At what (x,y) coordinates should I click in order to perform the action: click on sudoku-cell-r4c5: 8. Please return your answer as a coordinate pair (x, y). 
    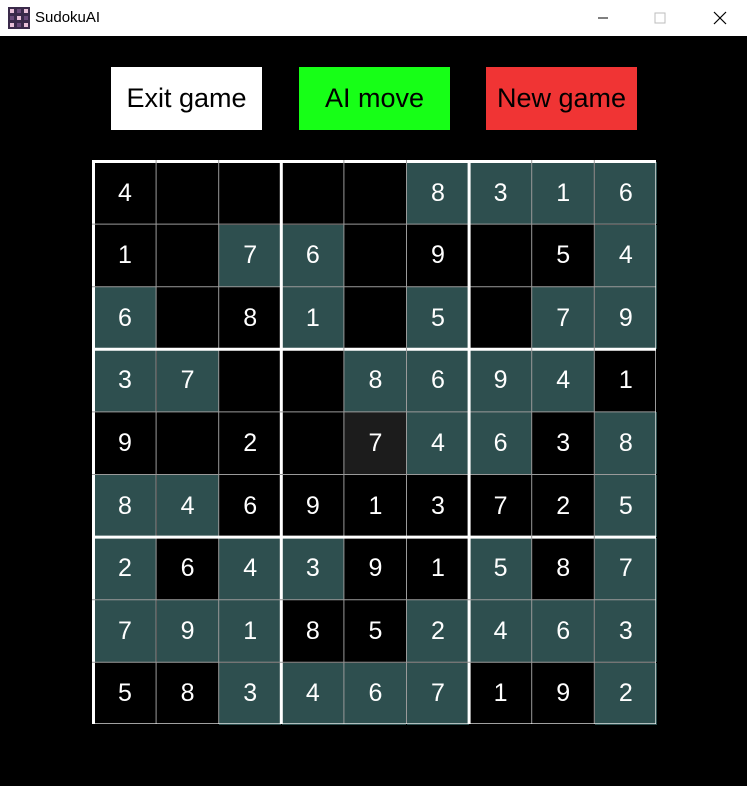
    Looking at the image, I should click on (375, 380).